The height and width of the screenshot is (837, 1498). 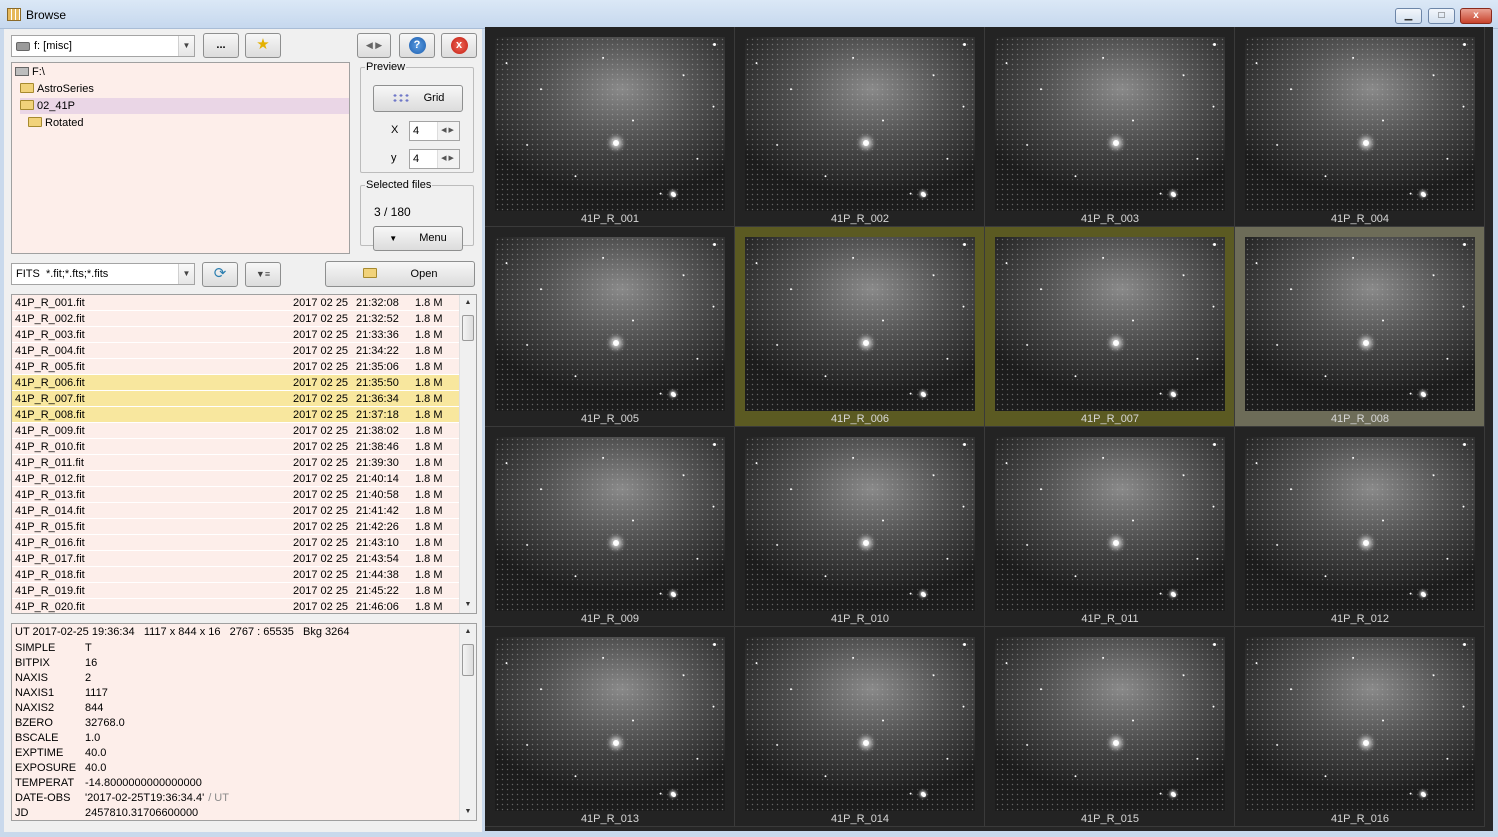 What do you see at coordinates (418, 238) in the screenshot?
I see `menu-button: ▼ Menu` at bounding box center [418, 238].